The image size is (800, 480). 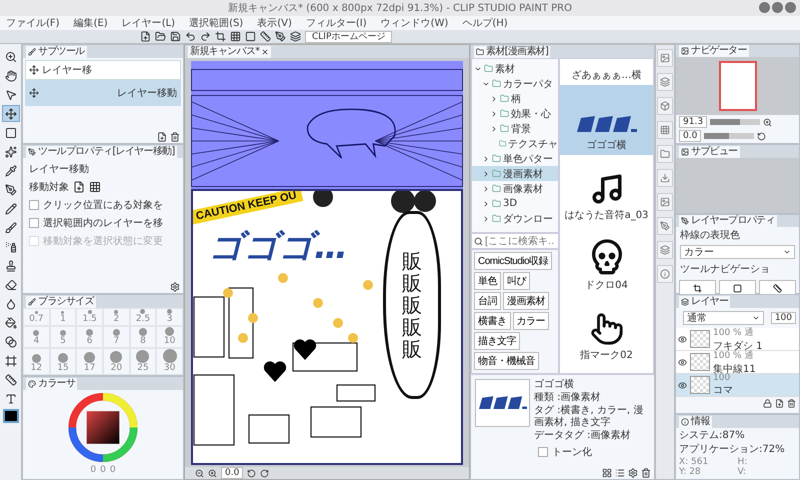 I want to click on rotation-field: 0.0, so click(x=232, y=473).